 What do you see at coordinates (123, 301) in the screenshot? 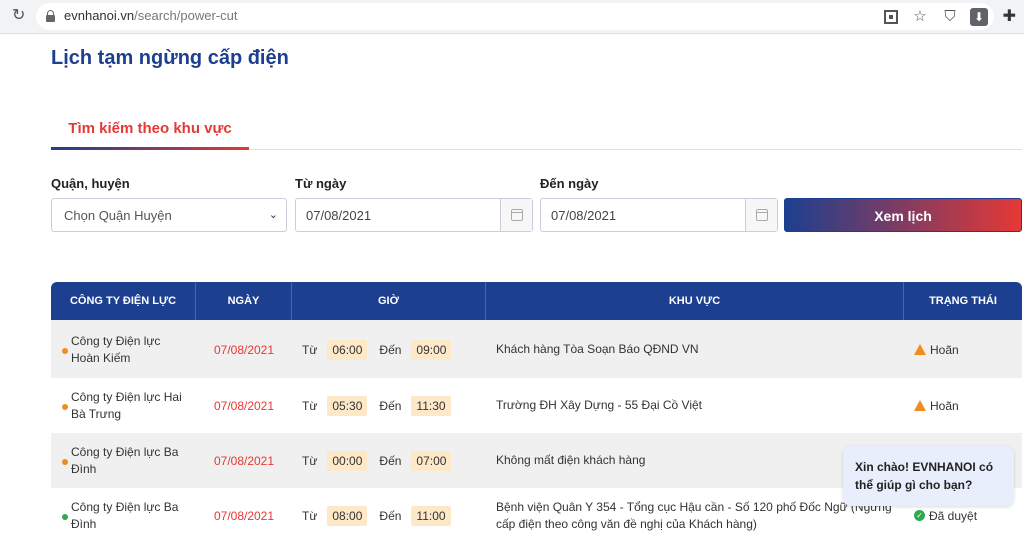
I see `header-company: CÔNG TY ĐIỆN LỰC` at bounding box center [123, 301].